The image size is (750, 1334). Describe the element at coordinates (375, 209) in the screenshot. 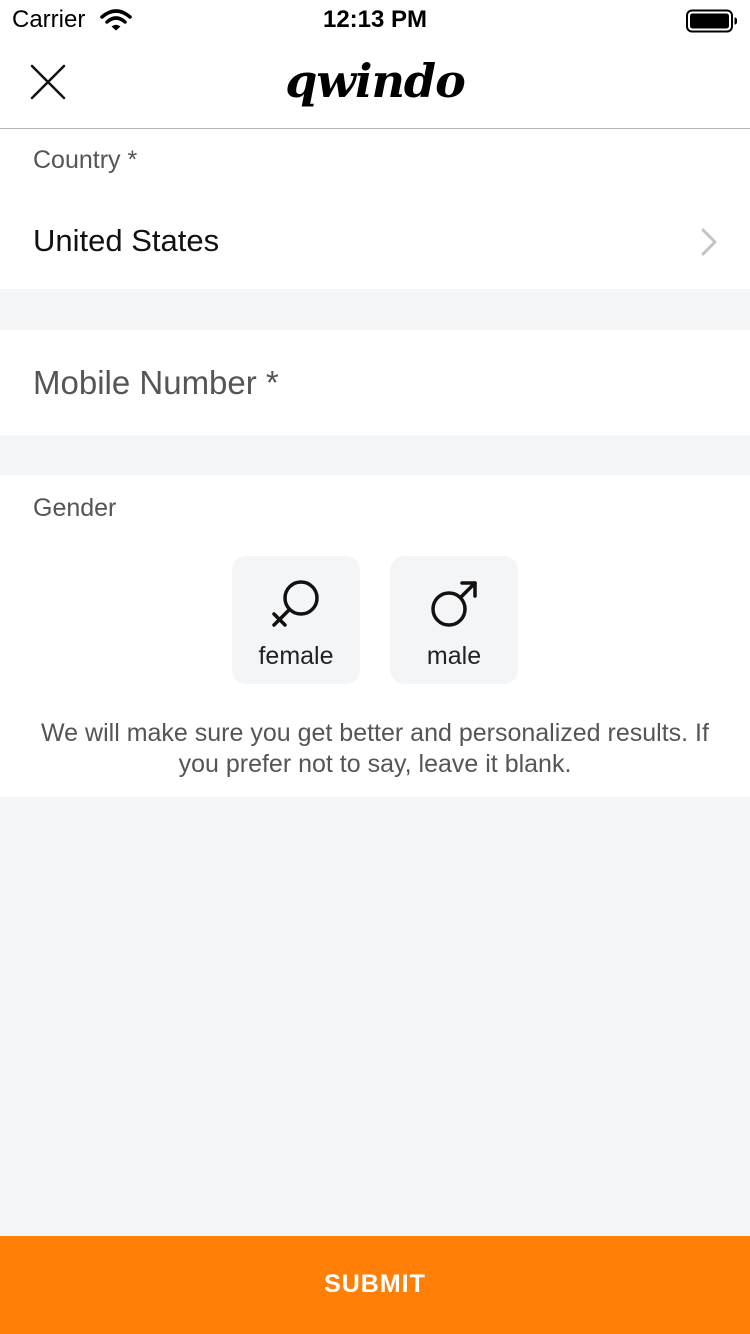

I see `country-selector: Country * United States` at that location.